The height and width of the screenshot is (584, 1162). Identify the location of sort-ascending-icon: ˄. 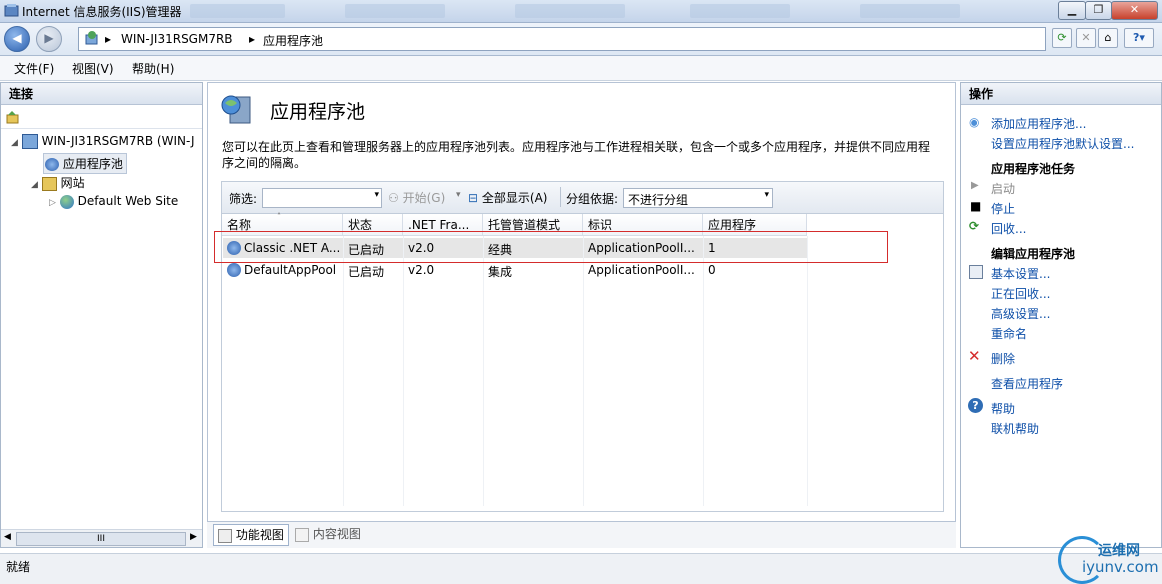
(279, 216).